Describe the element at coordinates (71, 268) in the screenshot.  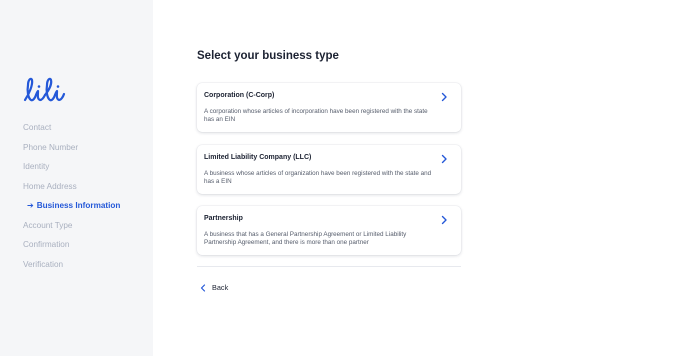
I see `nav-item-verification: Verification` at that location.